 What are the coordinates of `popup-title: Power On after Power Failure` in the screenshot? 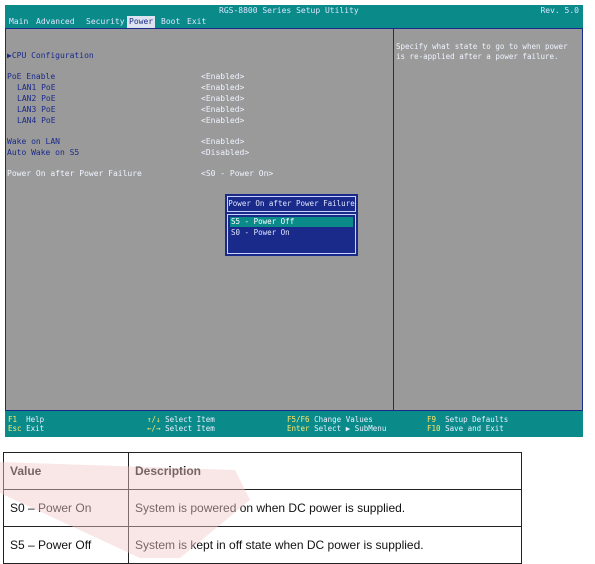 It's located at (291, 204).